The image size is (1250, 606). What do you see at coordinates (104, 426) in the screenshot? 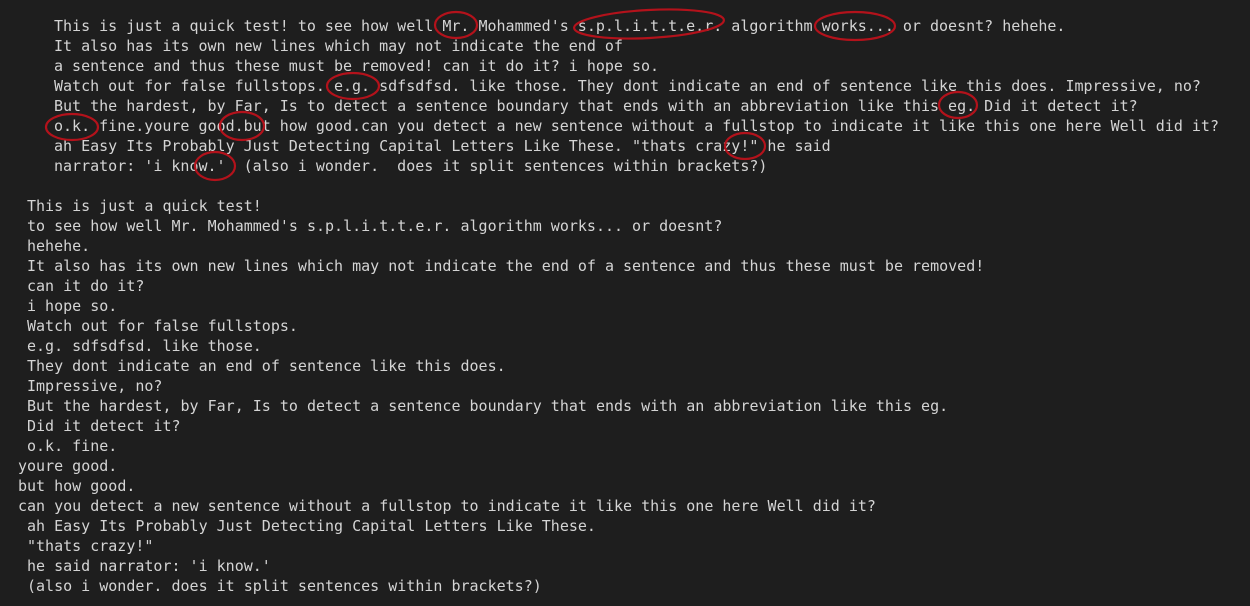
I see `sentence-line: Did it detect it?` at bounding box center [104, 426].